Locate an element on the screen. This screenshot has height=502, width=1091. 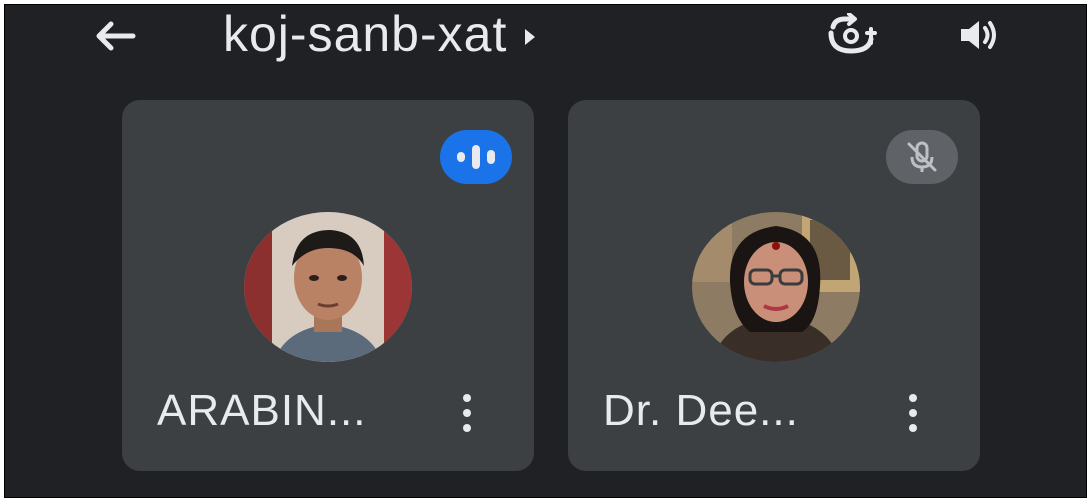
chevron-right-icon is located at coordinates (530, 37).